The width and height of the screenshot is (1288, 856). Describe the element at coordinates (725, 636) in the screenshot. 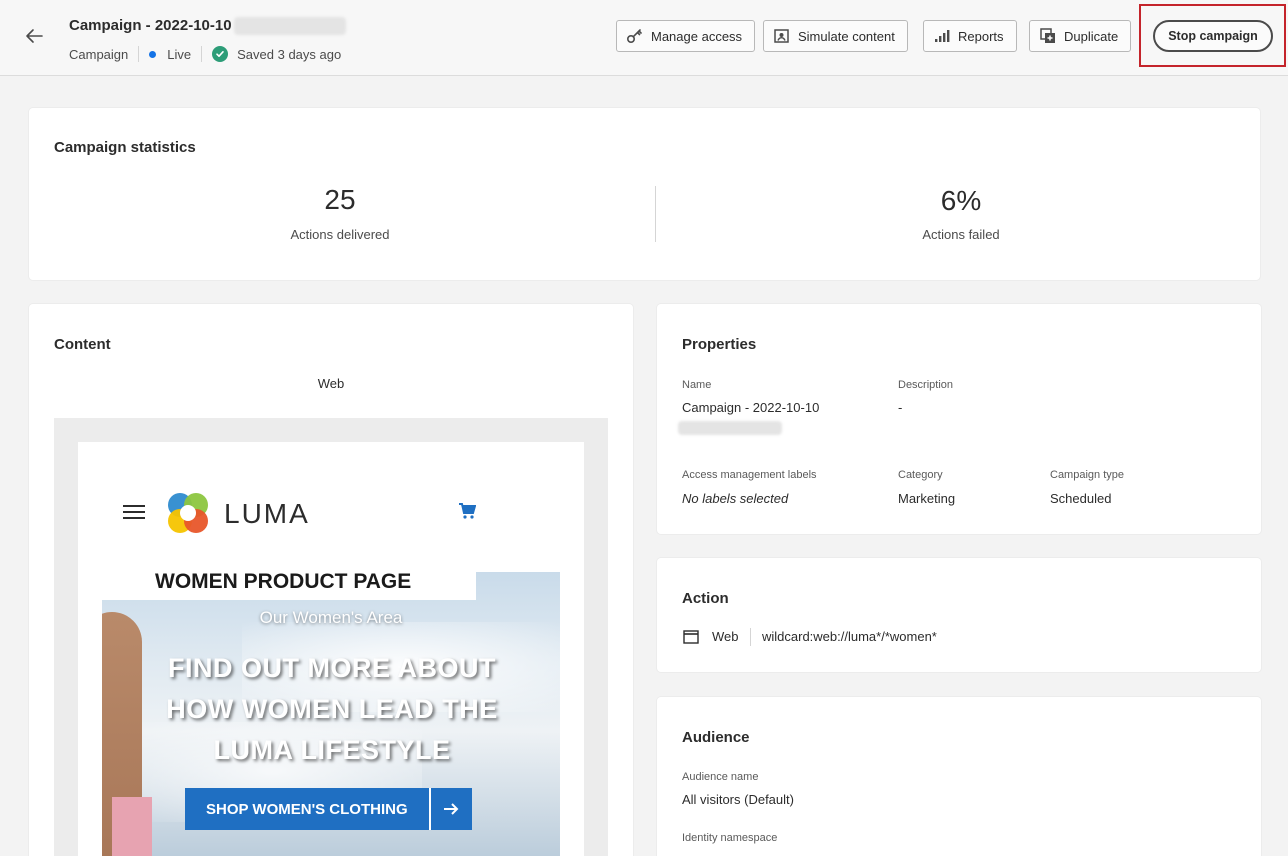

I see `action-channel: Web` at that location.